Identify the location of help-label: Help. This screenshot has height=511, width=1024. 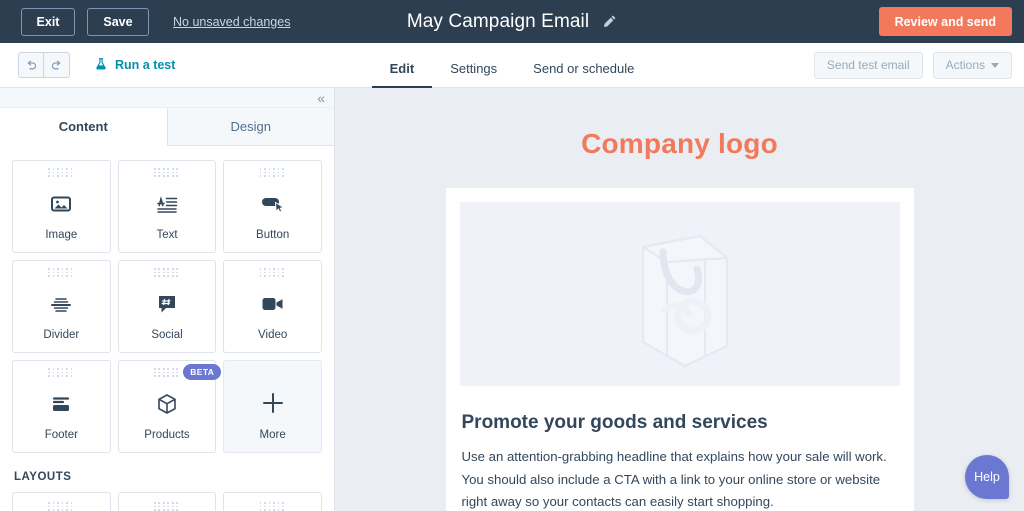
(987, 477).